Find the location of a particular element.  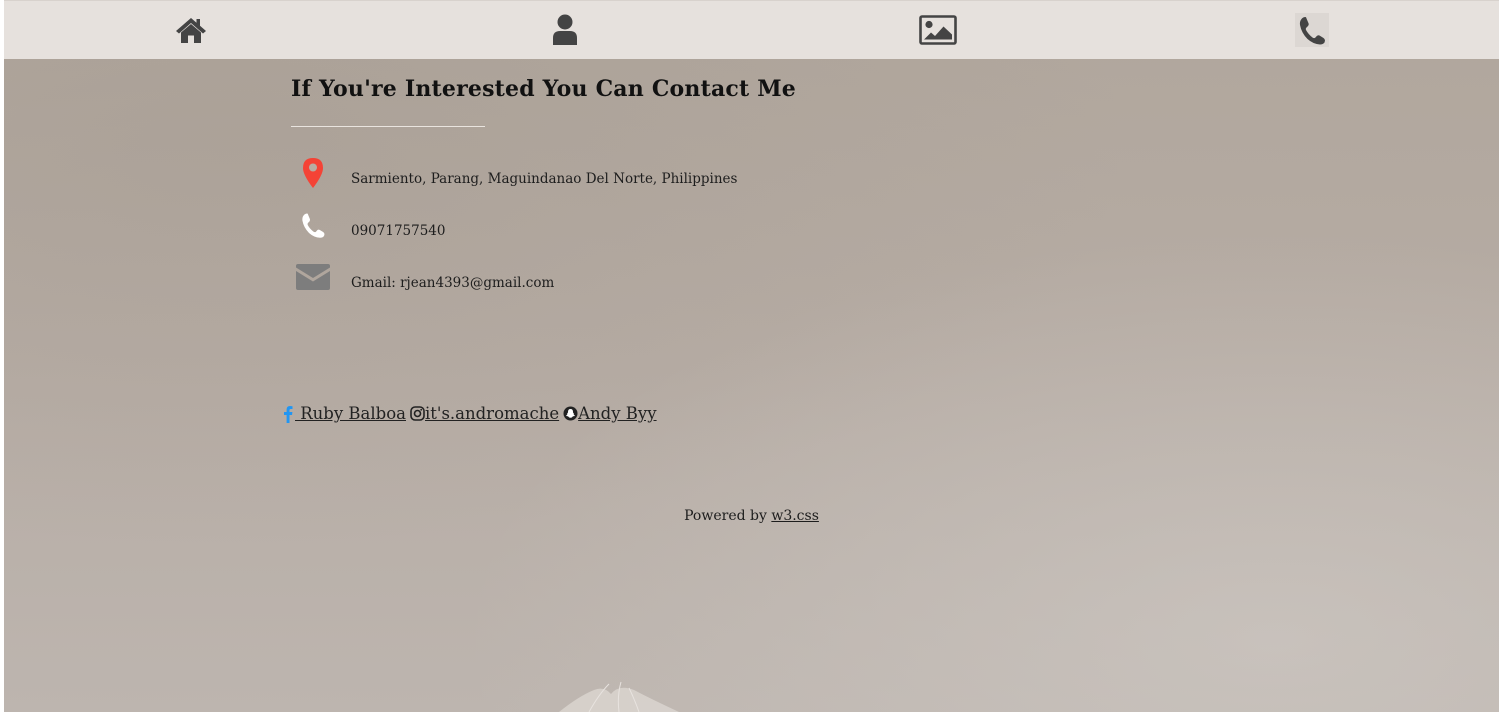

instagram-icon is located at coordinates (417, 413).